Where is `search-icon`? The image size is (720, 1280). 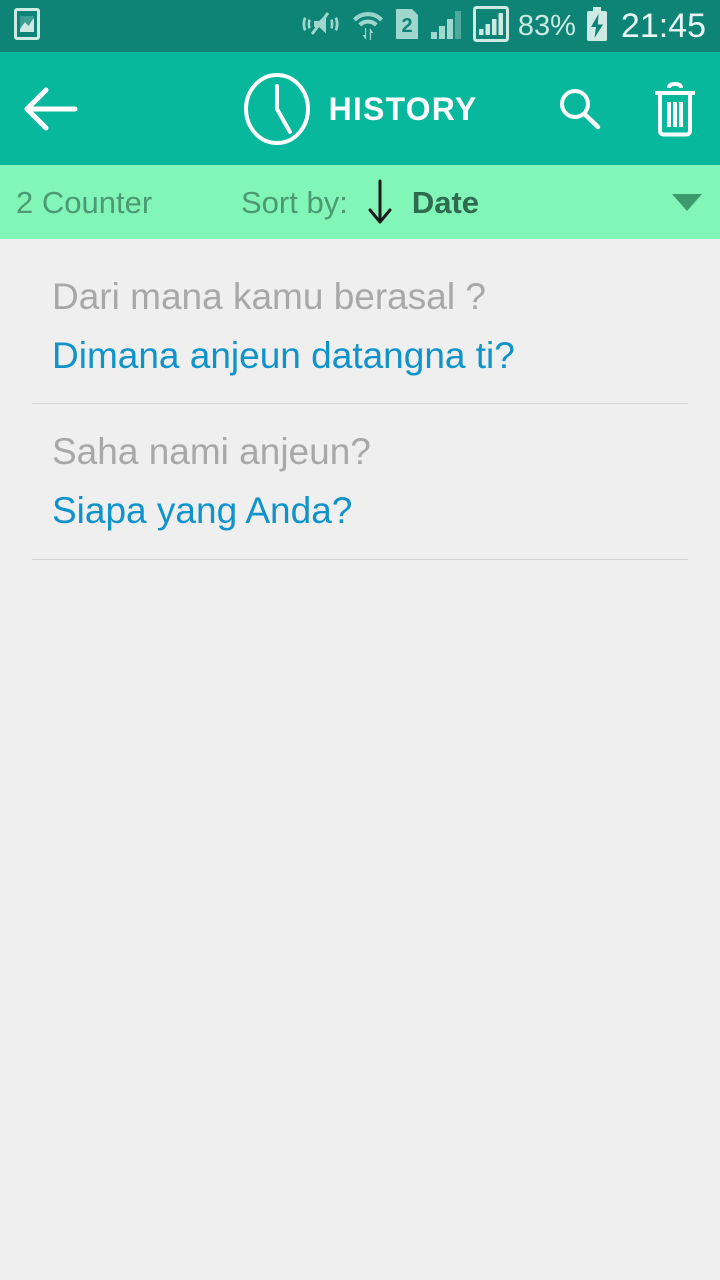
search-icon is located at coordinates (580, 108).